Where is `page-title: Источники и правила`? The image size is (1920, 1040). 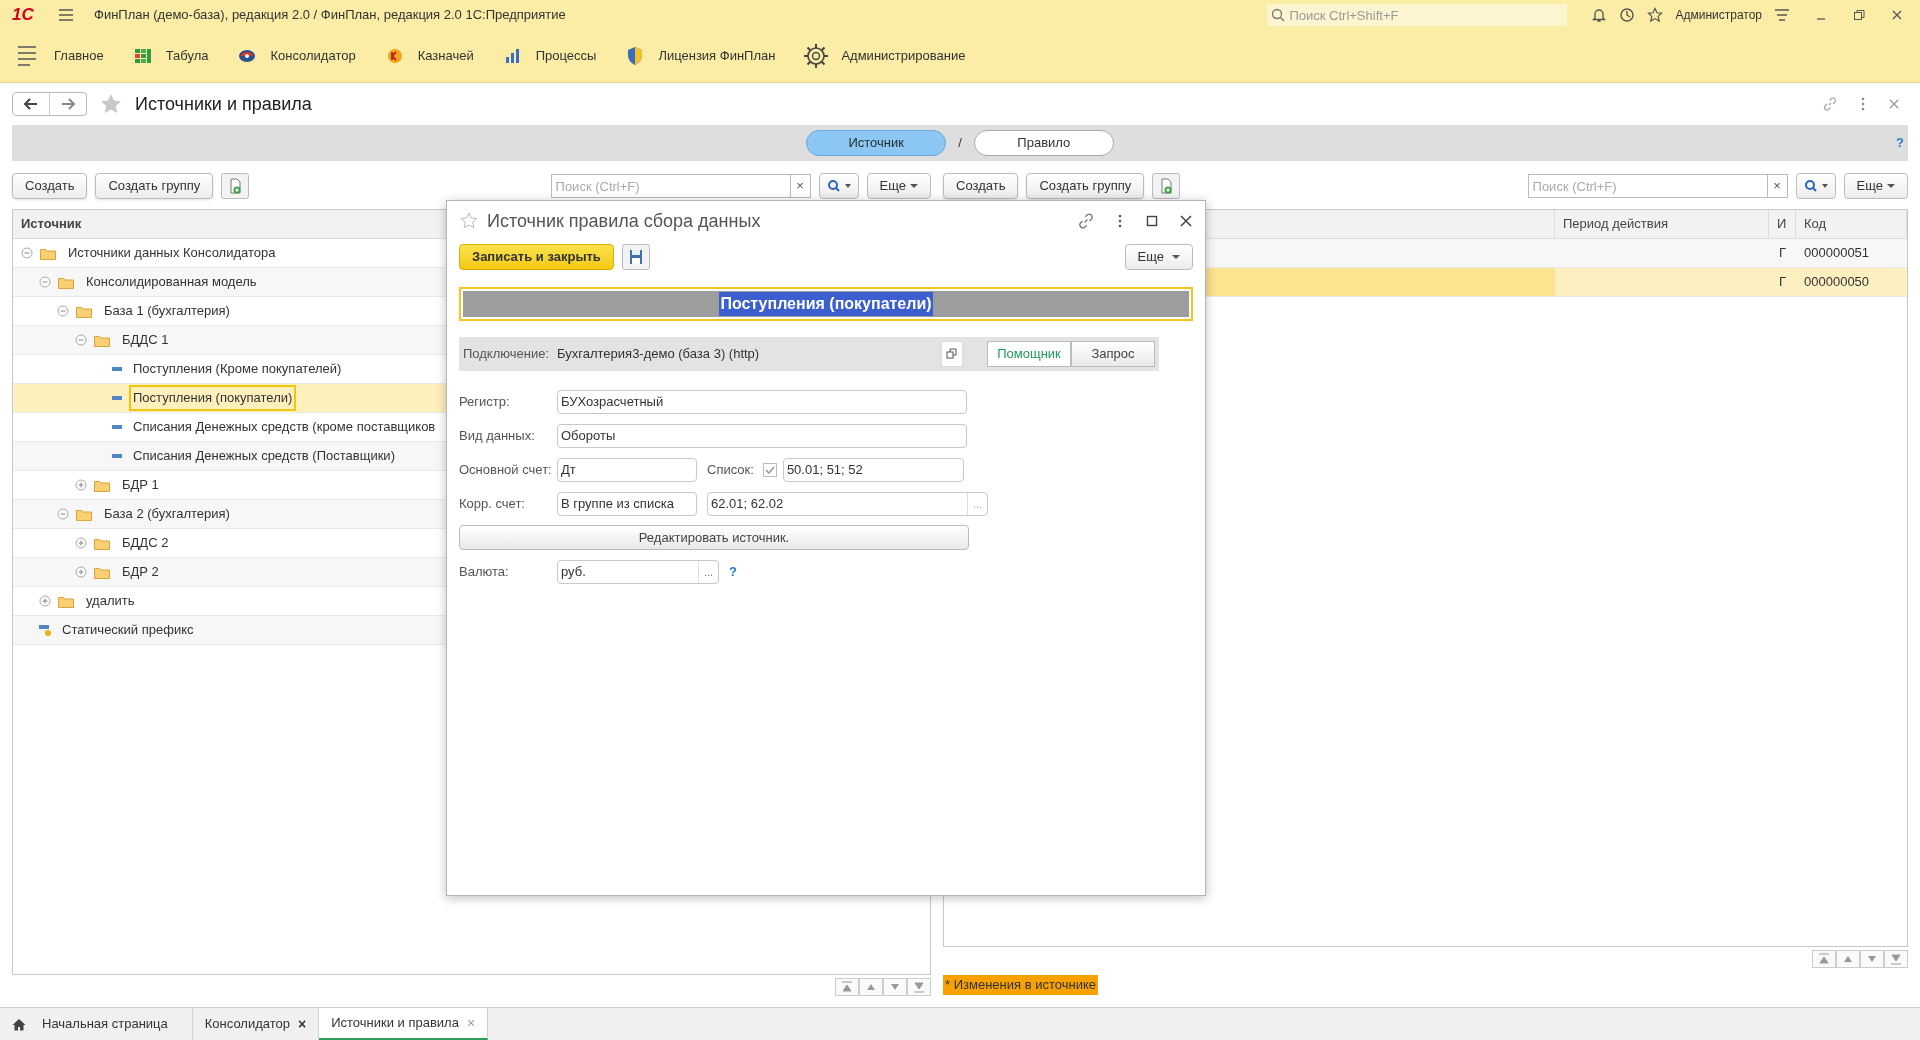 page-title: Источники и правила is located at coordinates (223, 104).